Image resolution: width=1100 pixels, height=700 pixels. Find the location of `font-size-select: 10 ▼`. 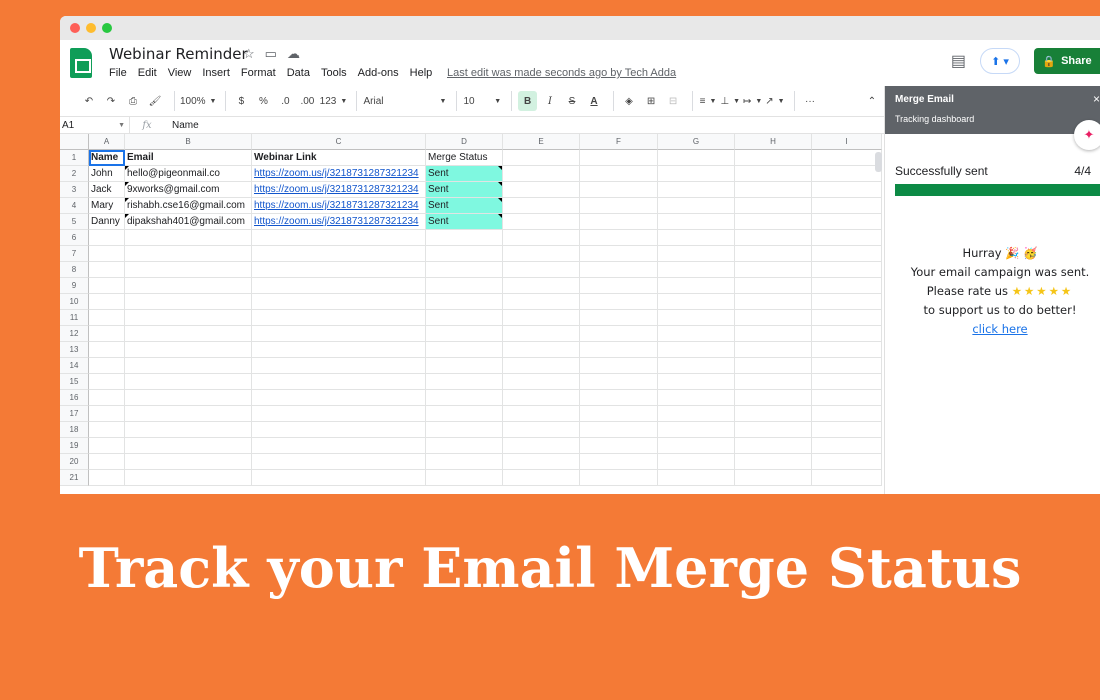

font-size-select: 10 ▼ is located at coordinates (482, 101).